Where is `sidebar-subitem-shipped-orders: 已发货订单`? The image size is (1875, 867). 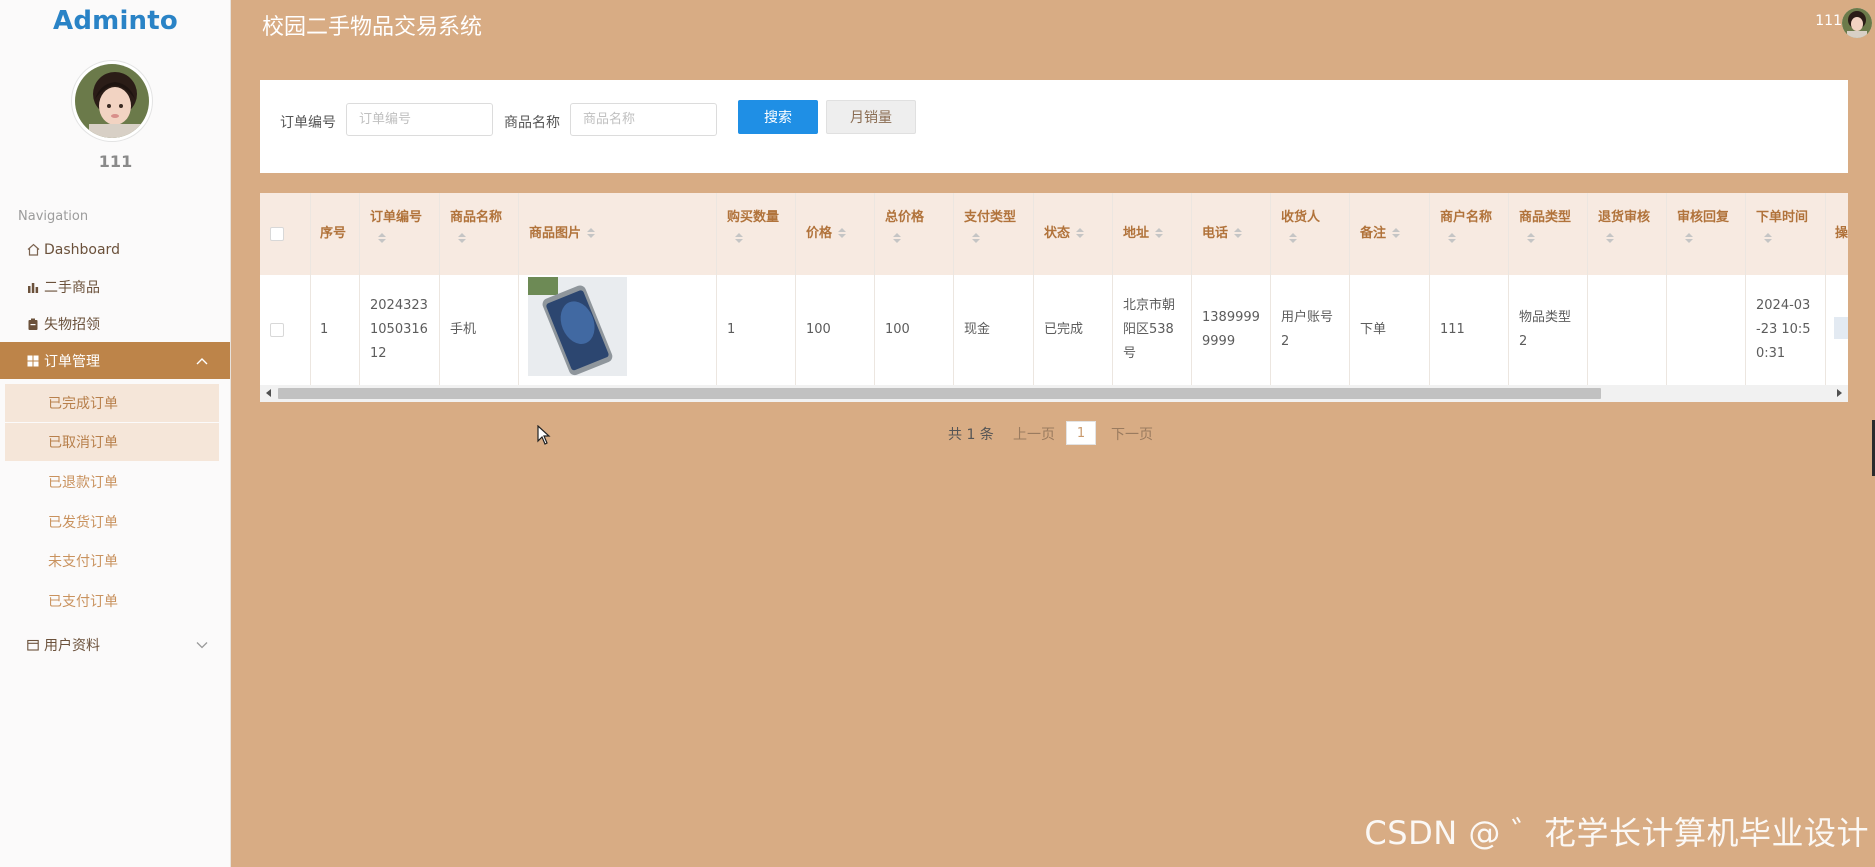 sidebar-subitem-shipped-orders: 已发货订单 is located at coordinates (112, 522).